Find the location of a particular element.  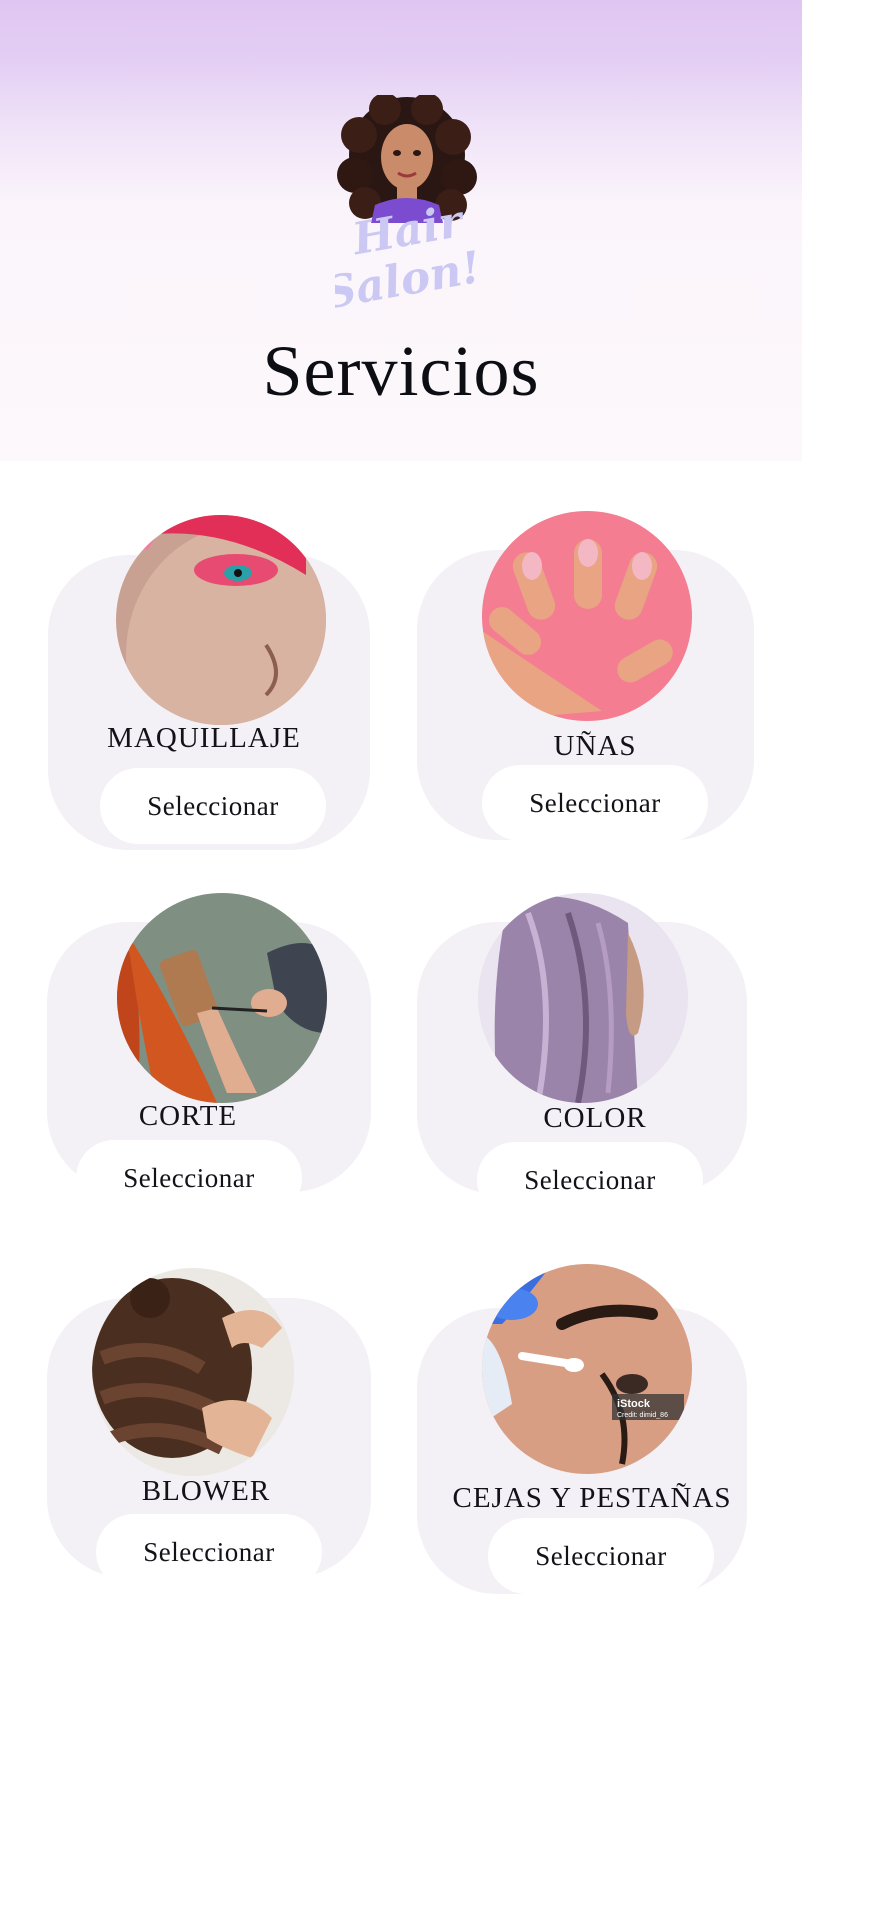

service-label-color: COLOR is located at coordinates (595, 1118).